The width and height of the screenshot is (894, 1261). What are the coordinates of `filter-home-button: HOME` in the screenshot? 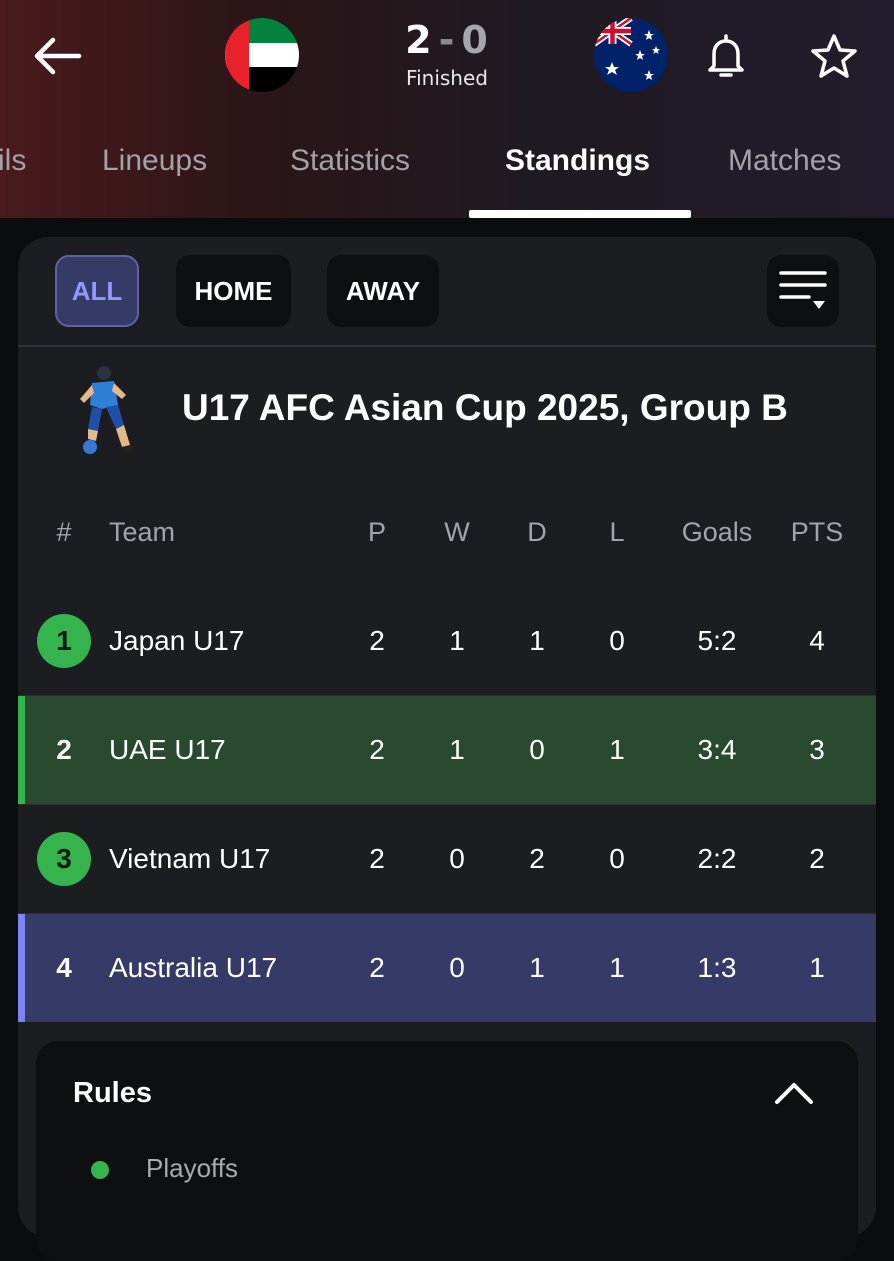 It's located at (233, 291).